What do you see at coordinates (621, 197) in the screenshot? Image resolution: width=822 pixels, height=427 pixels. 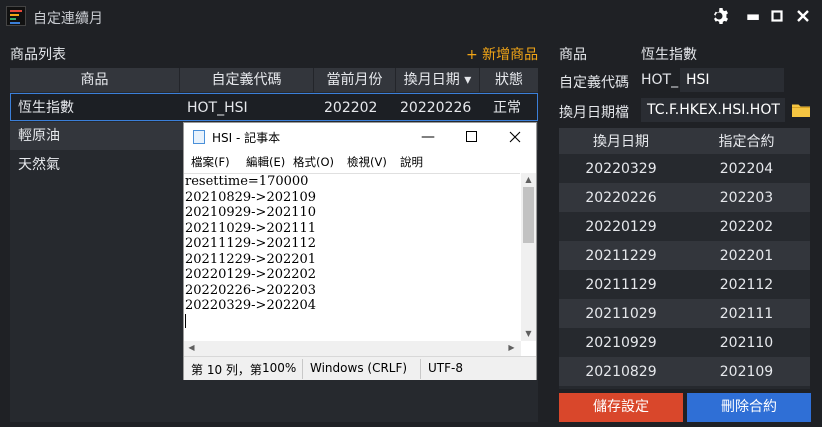 I see `row-rollover-date: 20220226` at bounding box center [621, 197].